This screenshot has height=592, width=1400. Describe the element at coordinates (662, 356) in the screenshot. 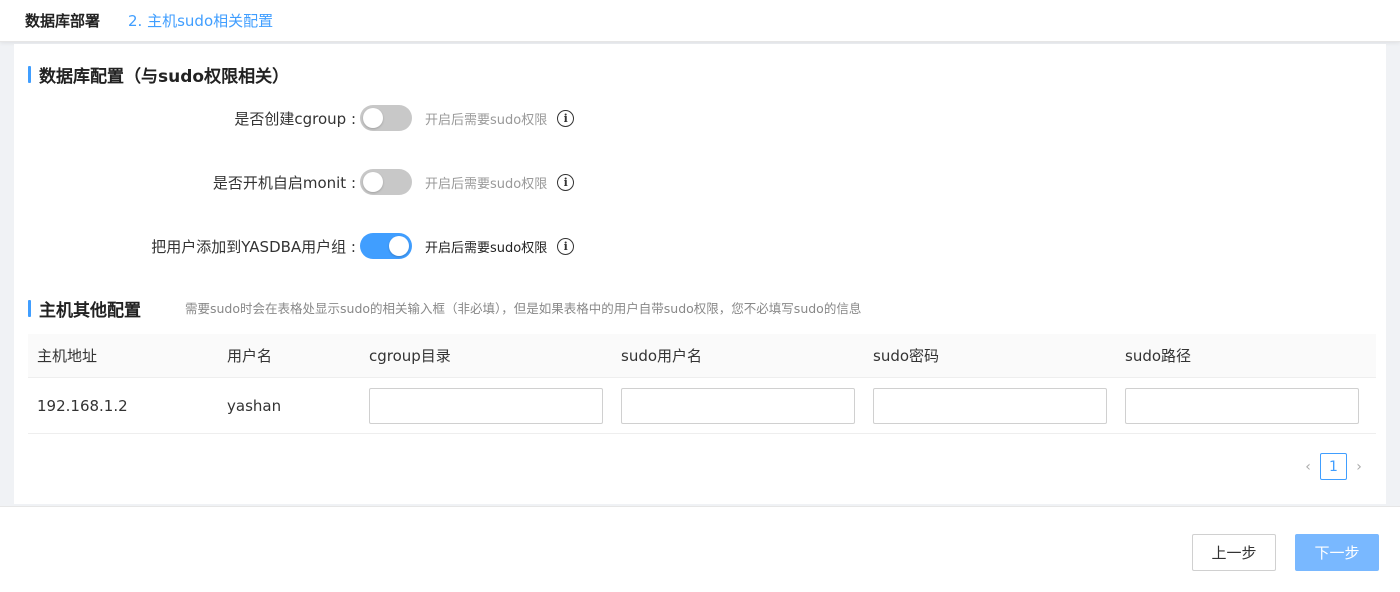

I see `column-header-sudo-user: sudo用户名` at that location.